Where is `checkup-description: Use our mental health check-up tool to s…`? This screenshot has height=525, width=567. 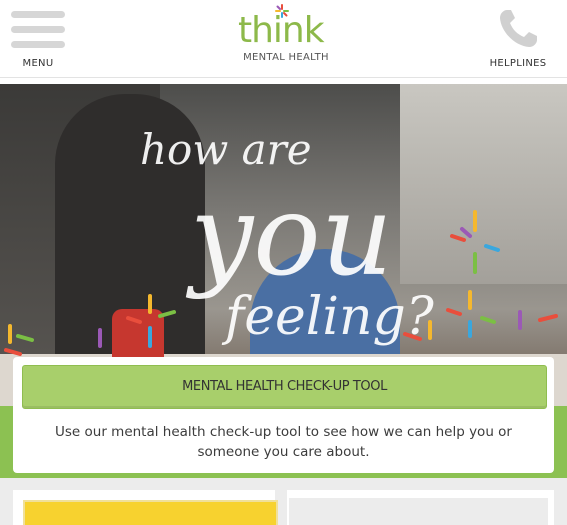
checkup-description: Use our mental health check-up tool to s… is located at coordinates (283, 442).